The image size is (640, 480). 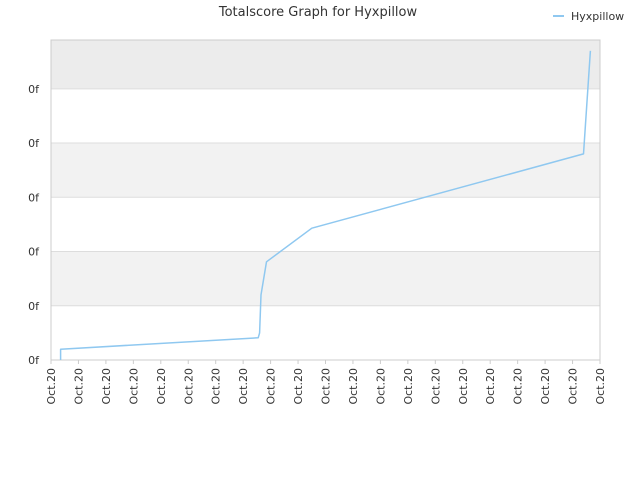 I want to click on y-axis-ticks: 0f 0f 0f 0f 0f 0f, so click(x=34, y=225).